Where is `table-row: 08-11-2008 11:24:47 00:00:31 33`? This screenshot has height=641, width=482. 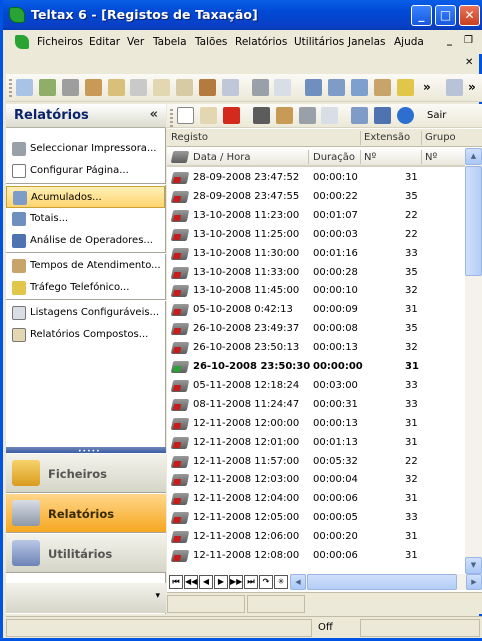
table-row: 08-11-2008 11:24:47 00:00:31 33 is located at coordinates (316, 405).